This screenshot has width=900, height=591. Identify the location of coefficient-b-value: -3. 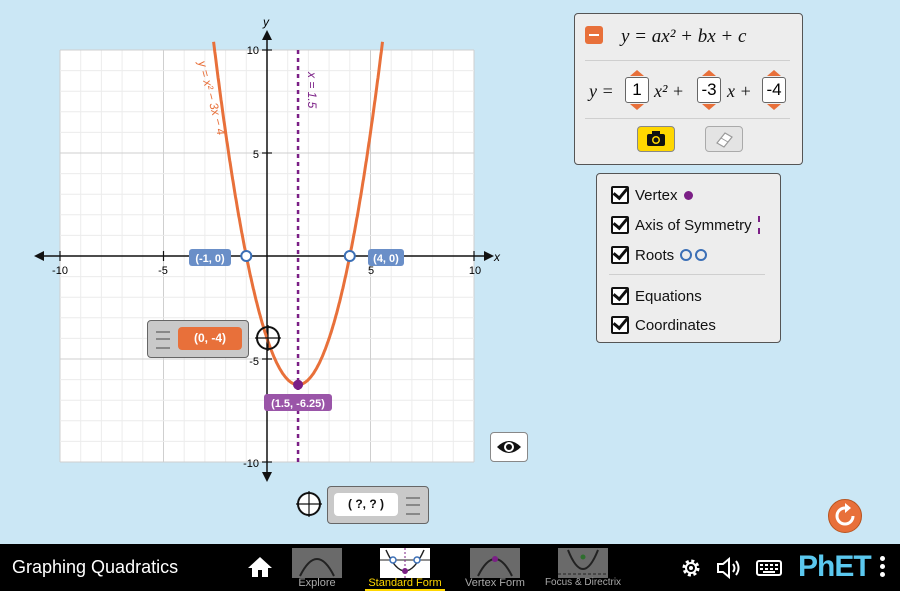
(709, 90).